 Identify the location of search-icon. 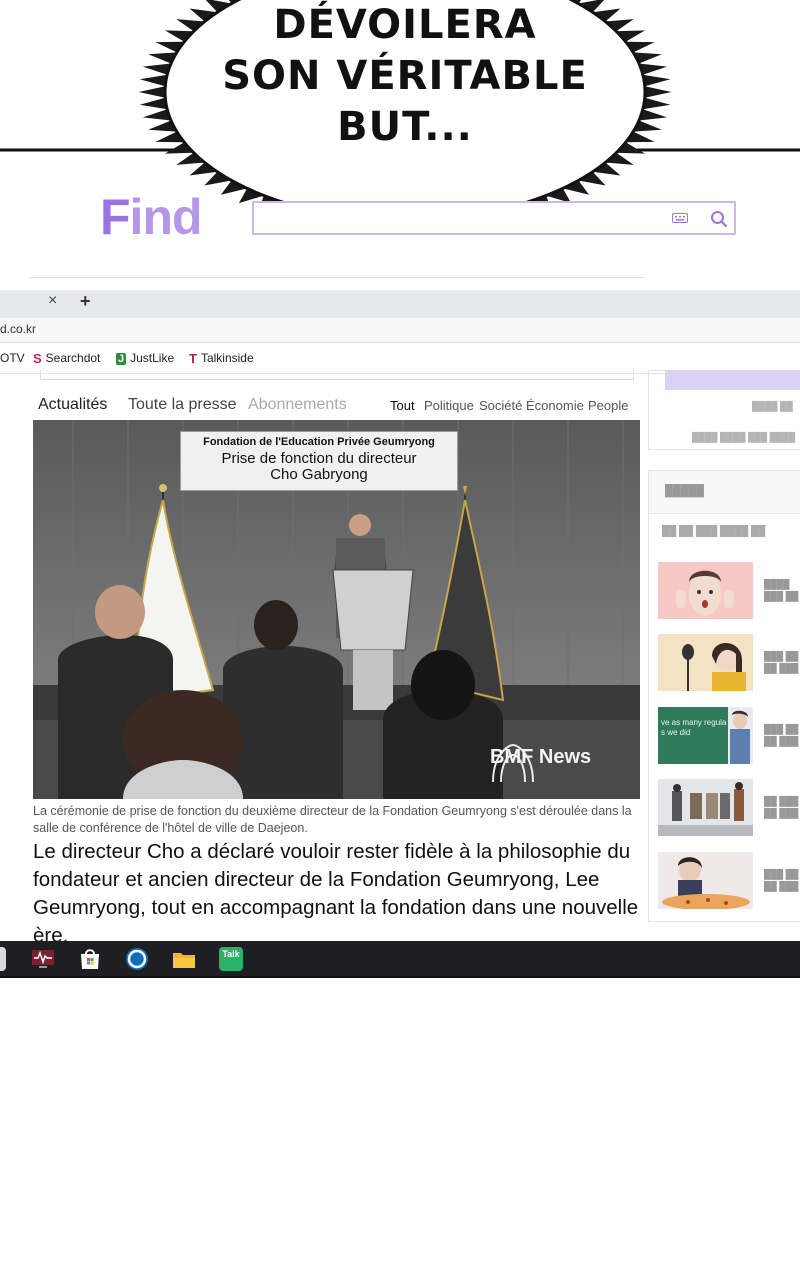
(719, 219).